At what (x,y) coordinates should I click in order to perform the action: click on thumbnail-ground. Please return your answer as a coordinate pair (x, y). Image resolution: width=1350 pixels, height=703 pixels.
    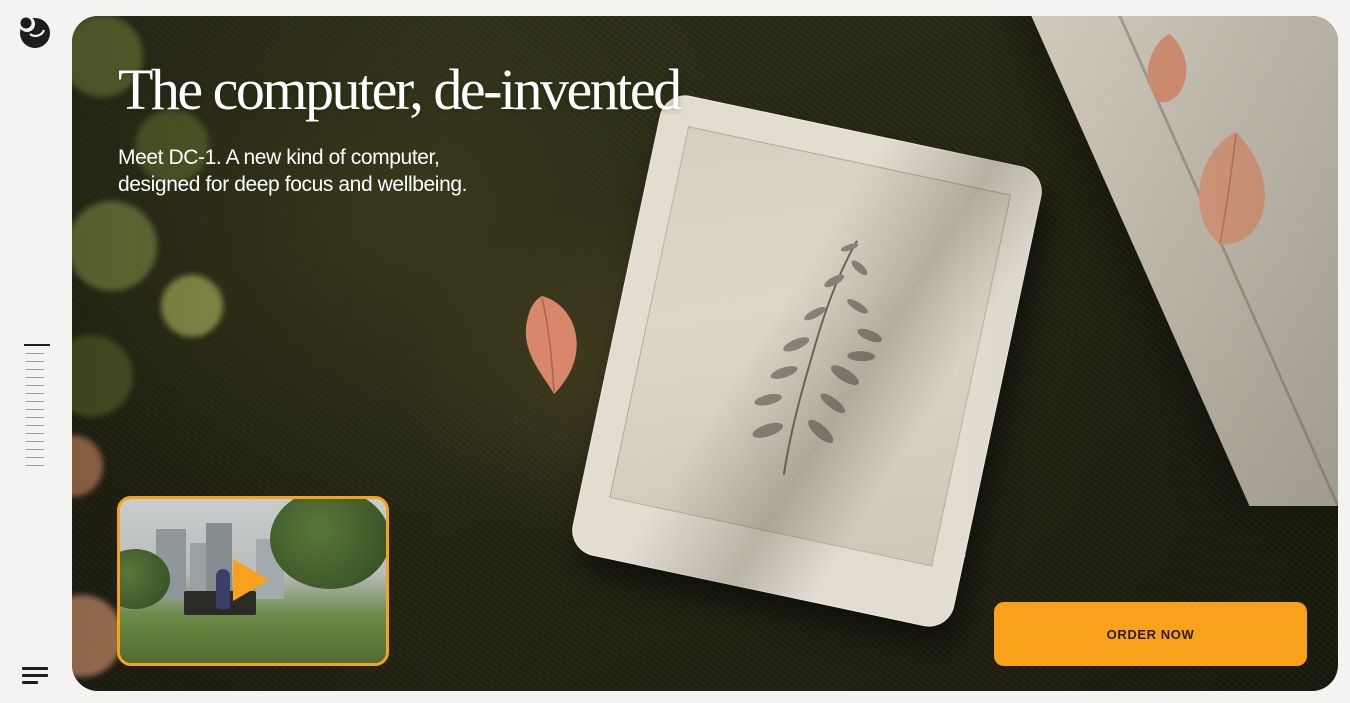
    Looking at the image, I should click on (253, 639).